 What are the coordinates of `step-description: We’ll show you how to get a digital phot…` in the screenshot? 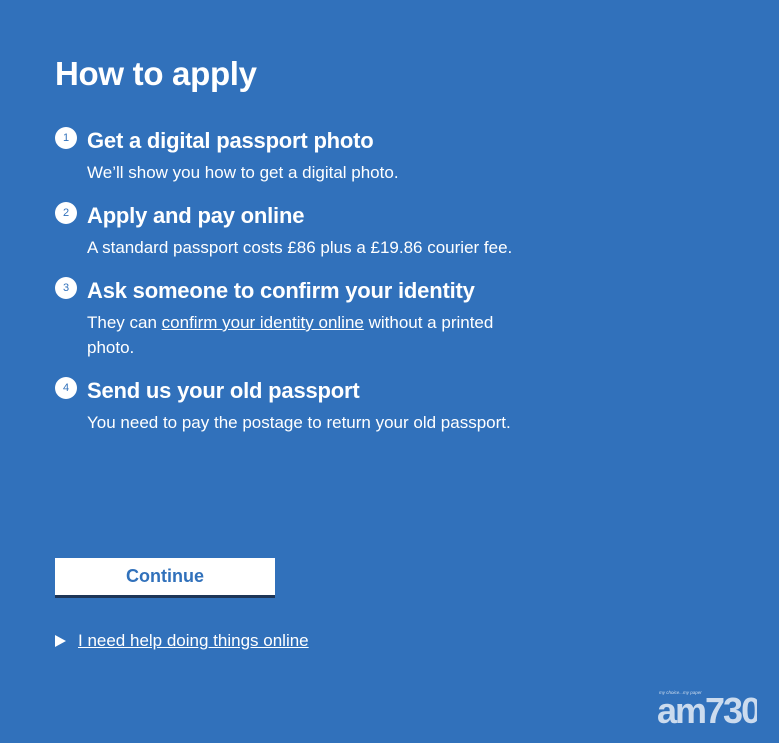 It's located at (243, 172).